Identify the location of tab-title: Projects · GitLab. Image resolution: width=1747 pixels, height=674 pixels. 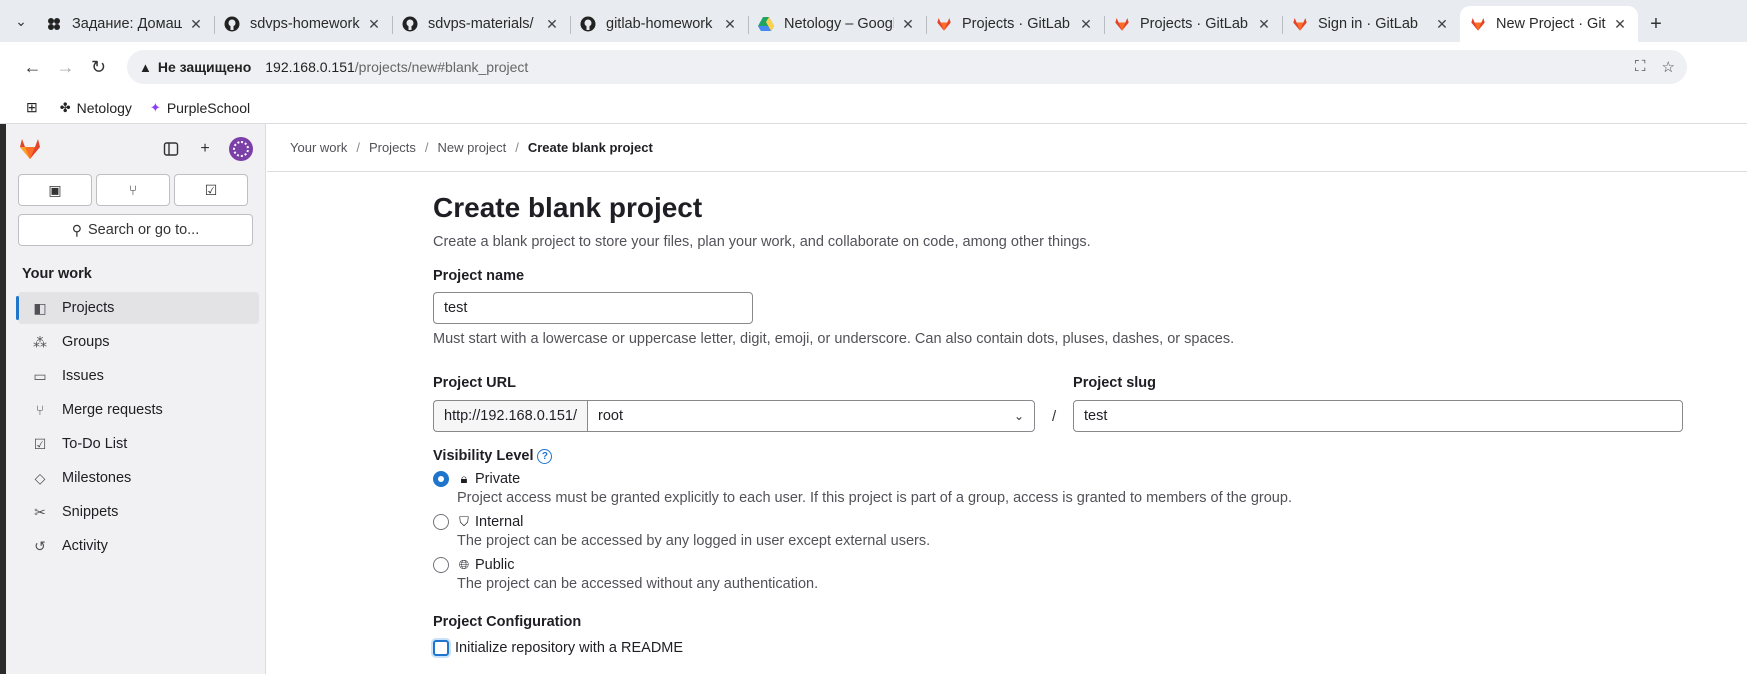
(1016, 24).